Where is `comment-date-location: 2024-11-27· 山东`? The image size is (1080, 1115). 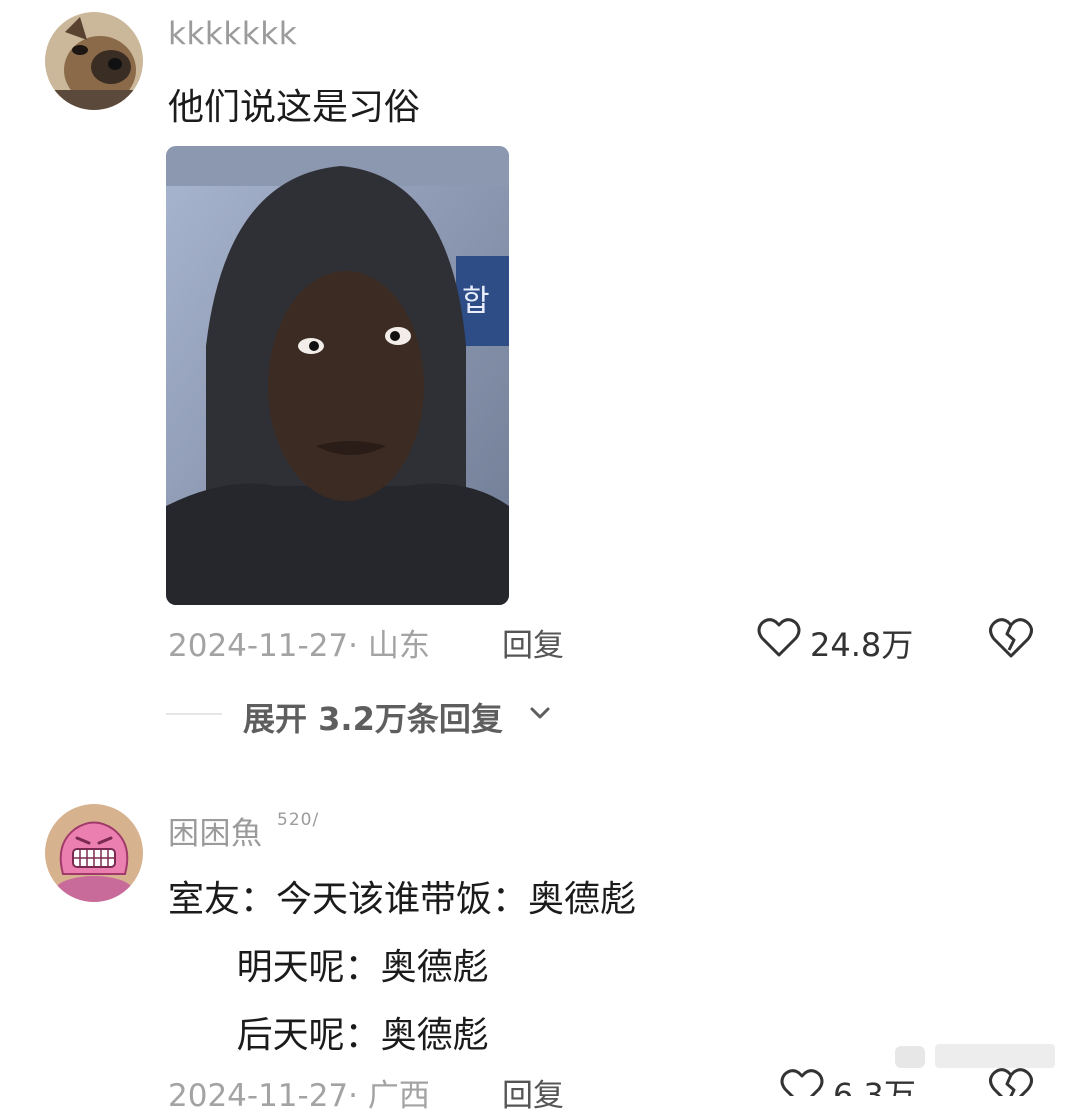
comment-date-location: 2024-11-27· 山东 is located at coordinates (299, 646).